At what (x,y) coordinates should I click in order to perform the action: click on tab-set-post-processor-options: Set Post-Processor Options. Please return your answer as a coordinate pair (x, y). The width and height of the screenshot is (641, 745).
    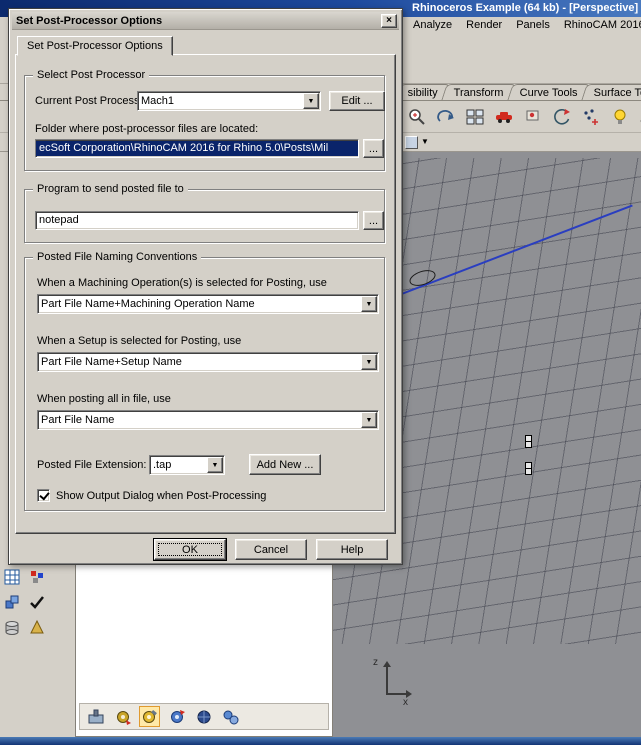
    Looking at the image, I should click on (95, 46).